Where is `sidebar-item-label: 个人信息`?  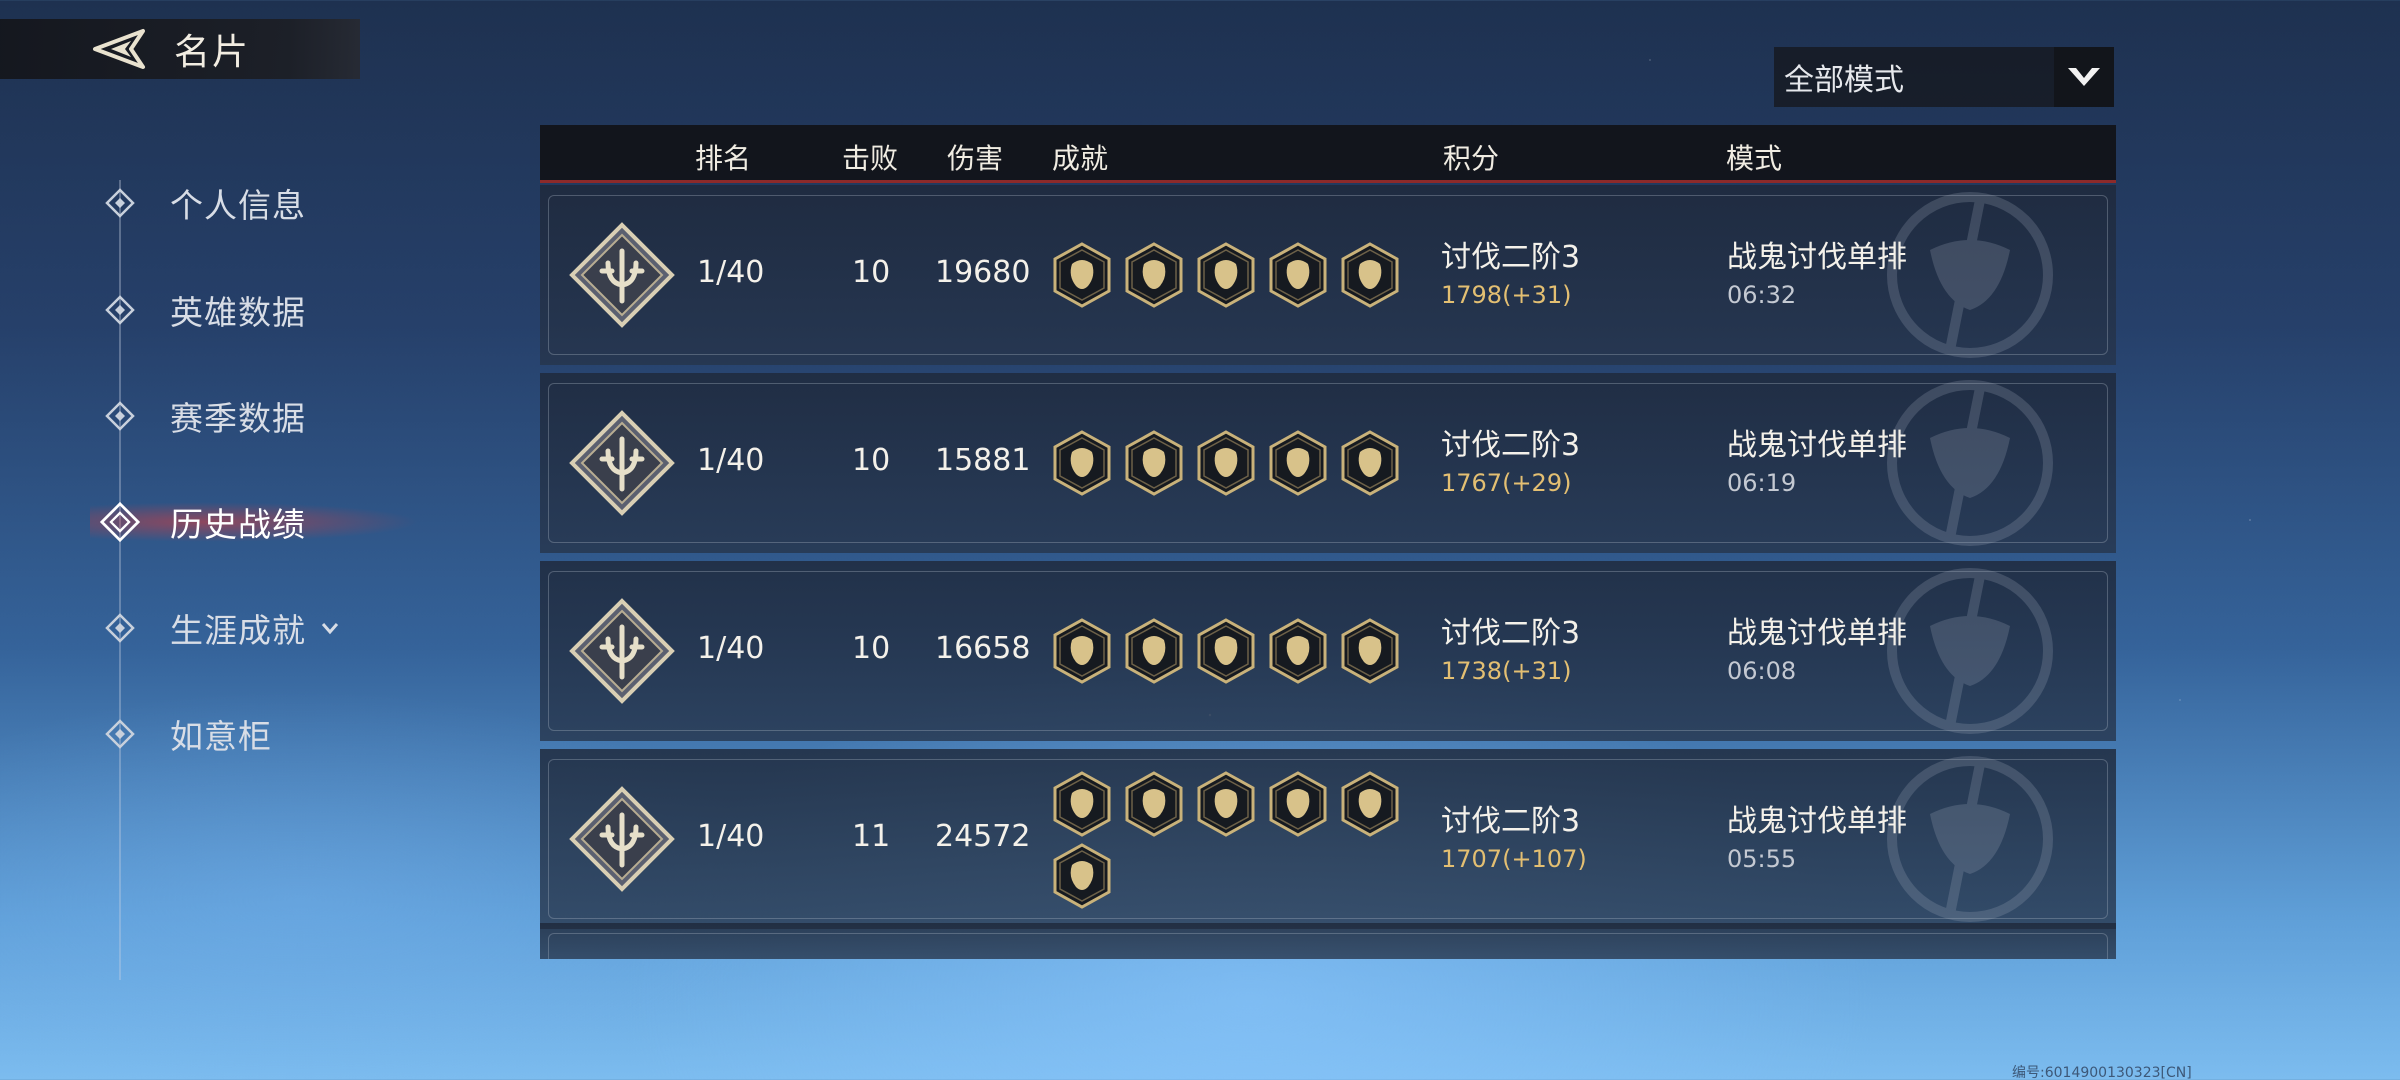 sidebar-item-label: 个人信息 is located at coordinates (238, 205).